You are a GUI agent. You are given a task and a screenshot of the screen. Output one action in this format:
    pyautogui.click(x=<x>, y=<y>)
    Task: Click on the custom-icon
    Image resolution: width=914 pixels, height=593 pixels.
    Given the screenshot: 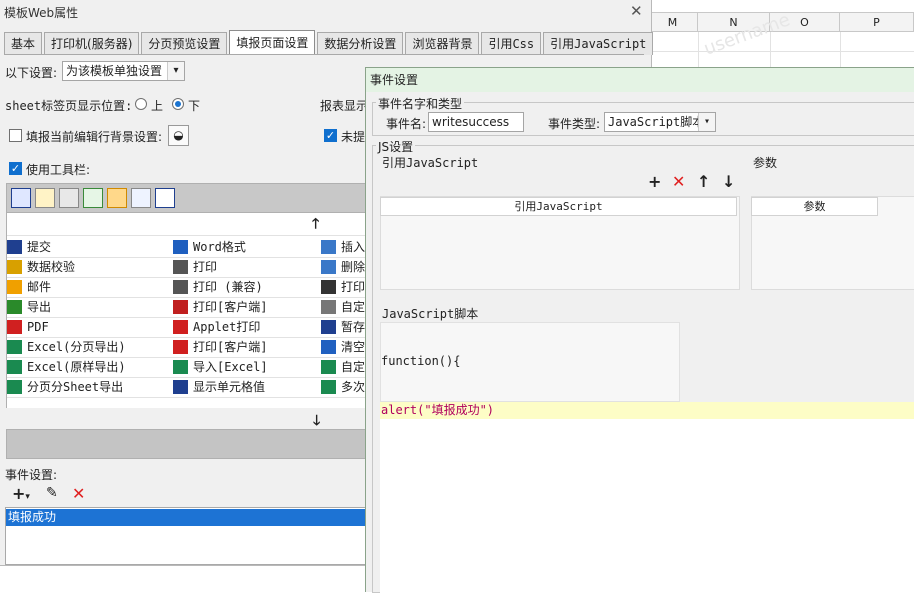 What is the action you would take?
    pyautogui.click(x=328, y=306)
    